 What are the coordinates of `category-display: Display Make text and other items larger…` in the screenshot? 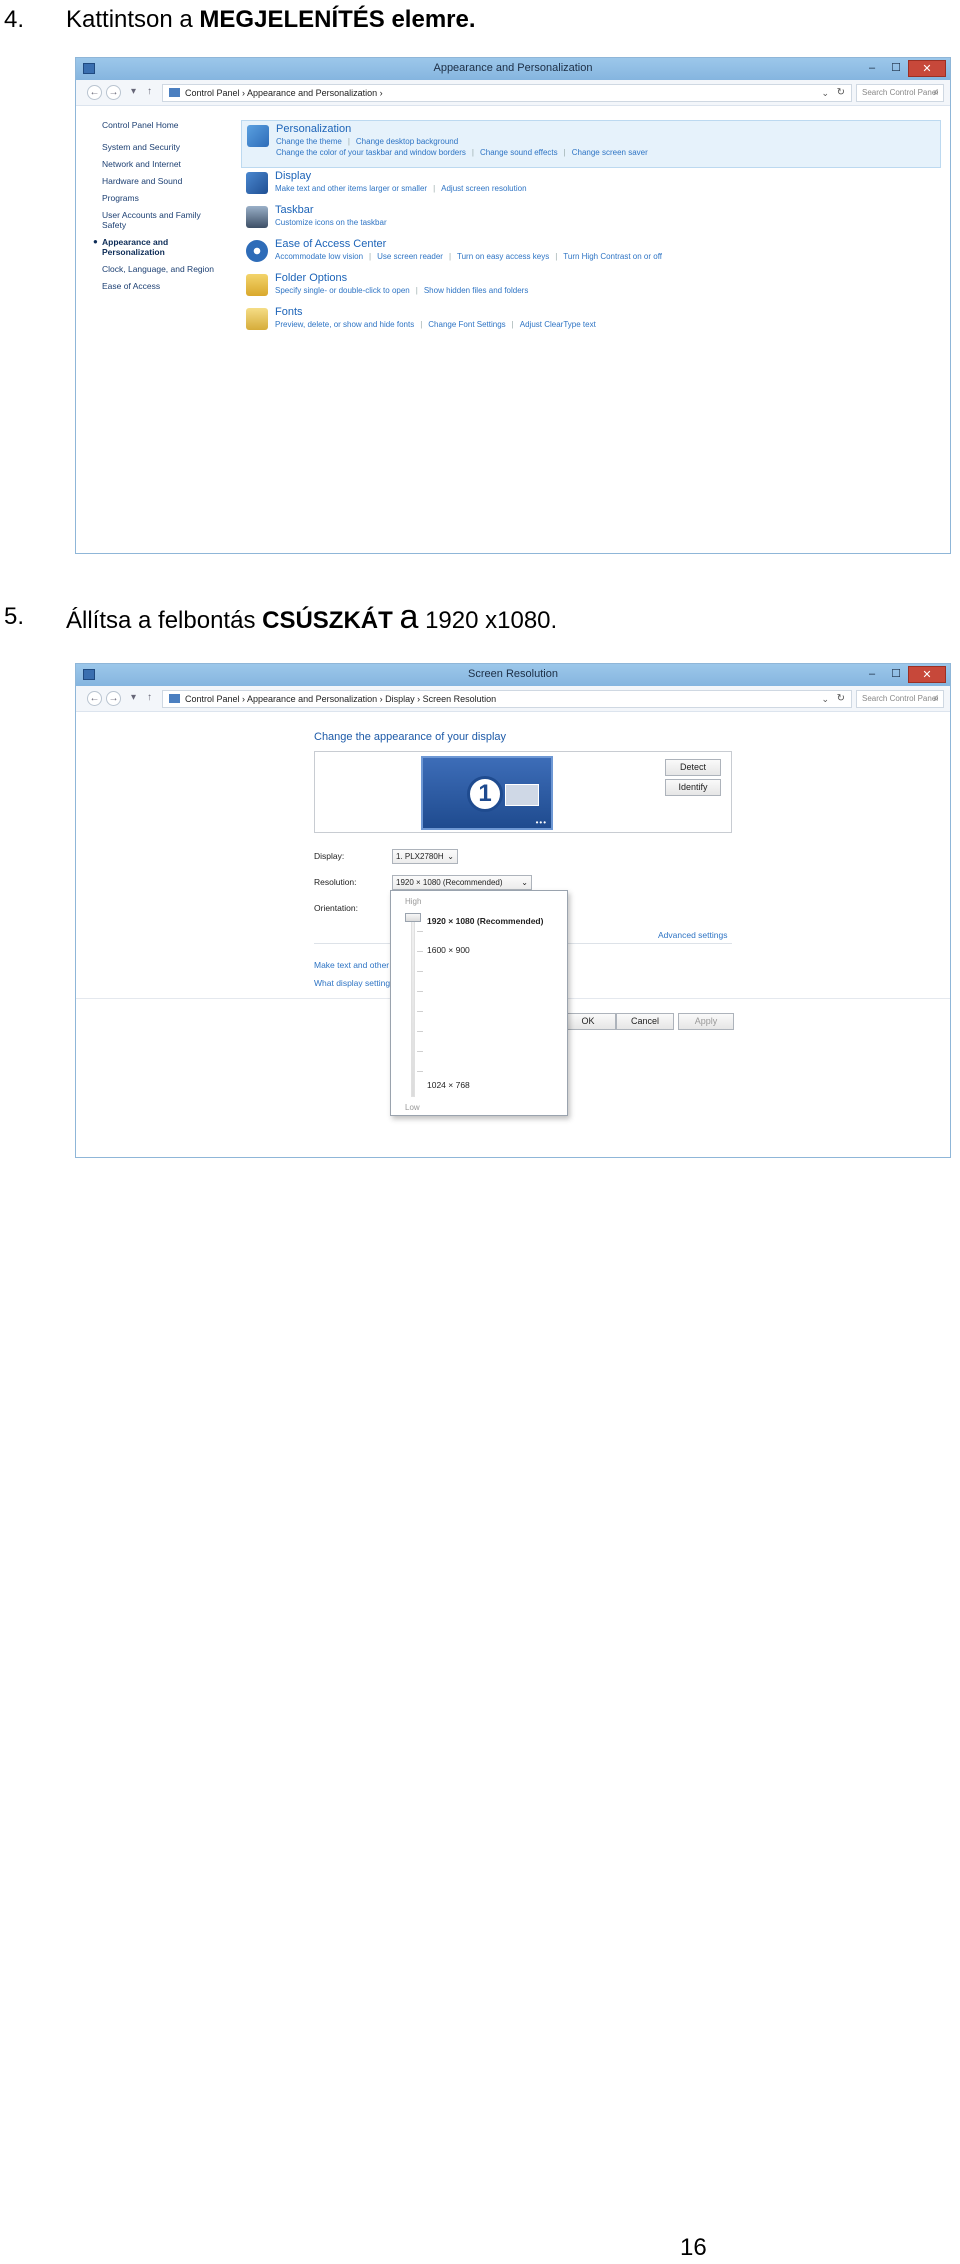 It's located at (591, 185).